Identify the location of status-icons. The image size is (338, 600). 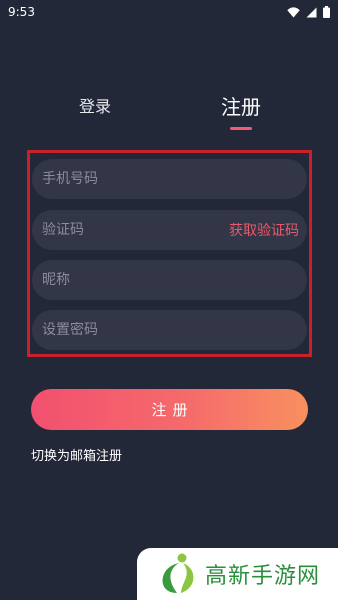
(308, 12).